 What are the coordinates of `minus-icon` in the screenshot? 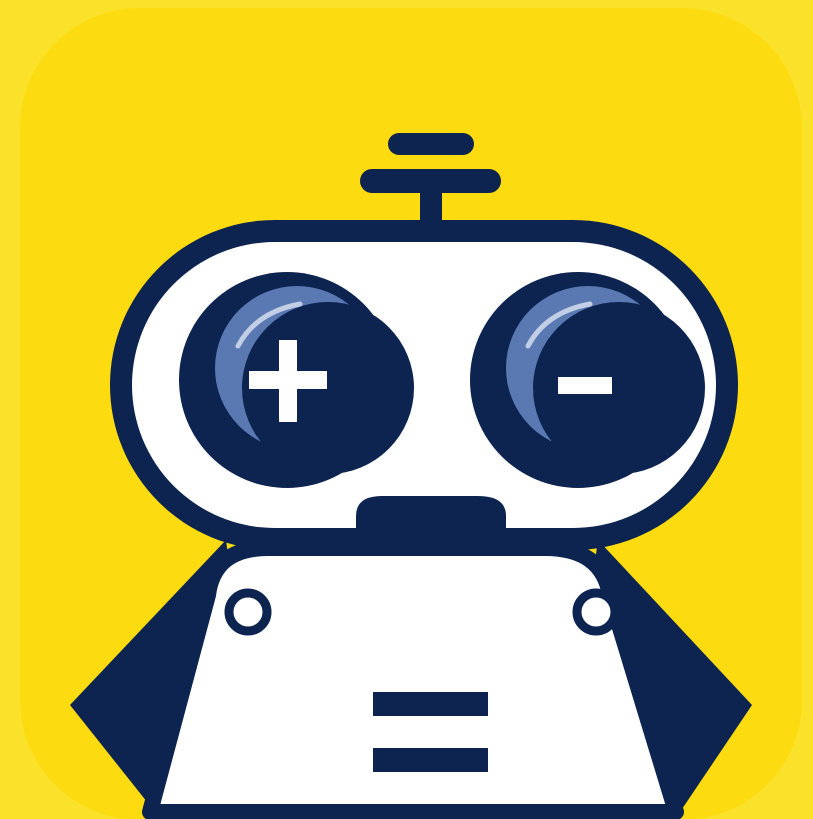 It's located at (585, 385).